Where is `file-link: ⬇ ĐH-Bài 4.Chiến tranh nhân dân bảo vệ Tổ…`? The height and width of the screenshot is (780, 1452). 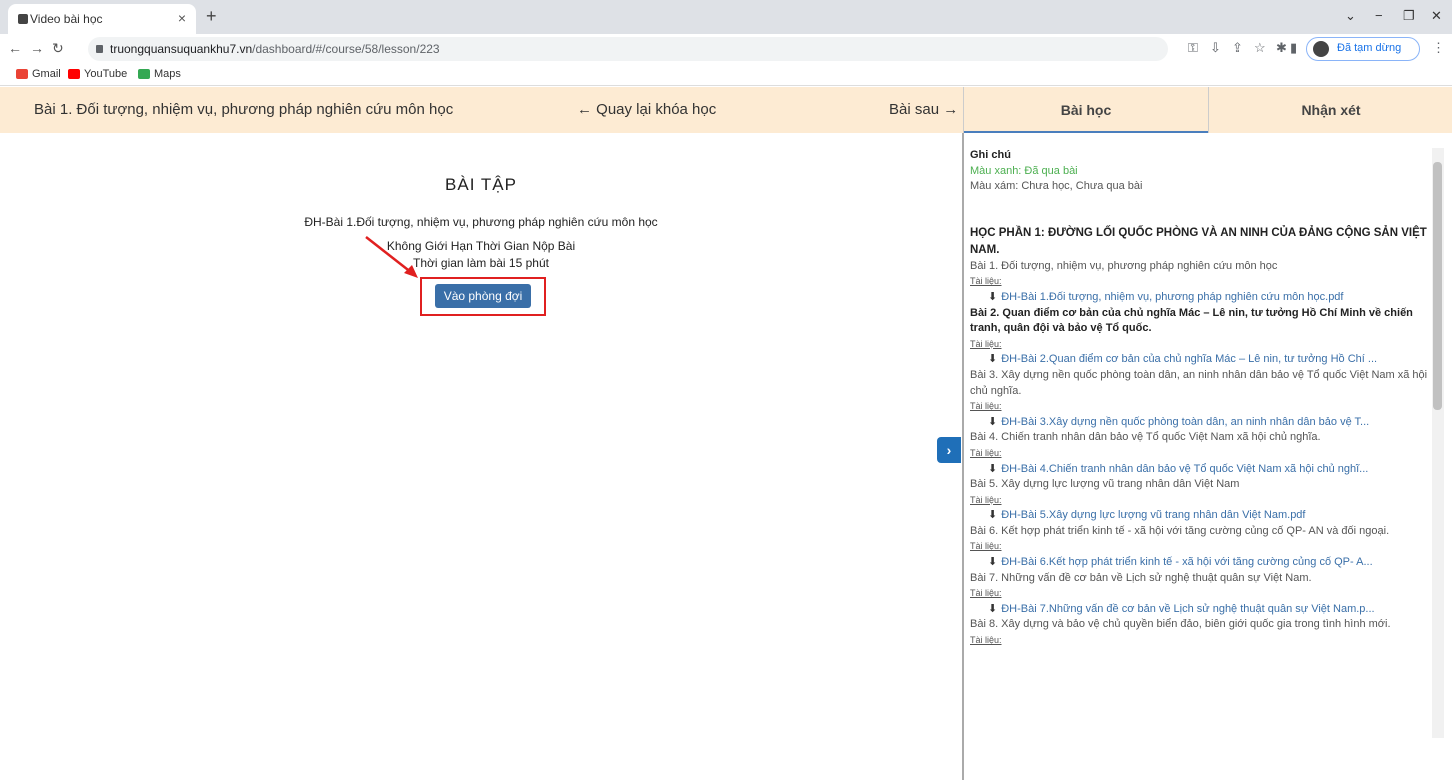
file-link: ⬇ ĐH-Bài 4.Chiến tranh nhân dân bảo vệ Tổ… is located at coordinates (1201, 470).